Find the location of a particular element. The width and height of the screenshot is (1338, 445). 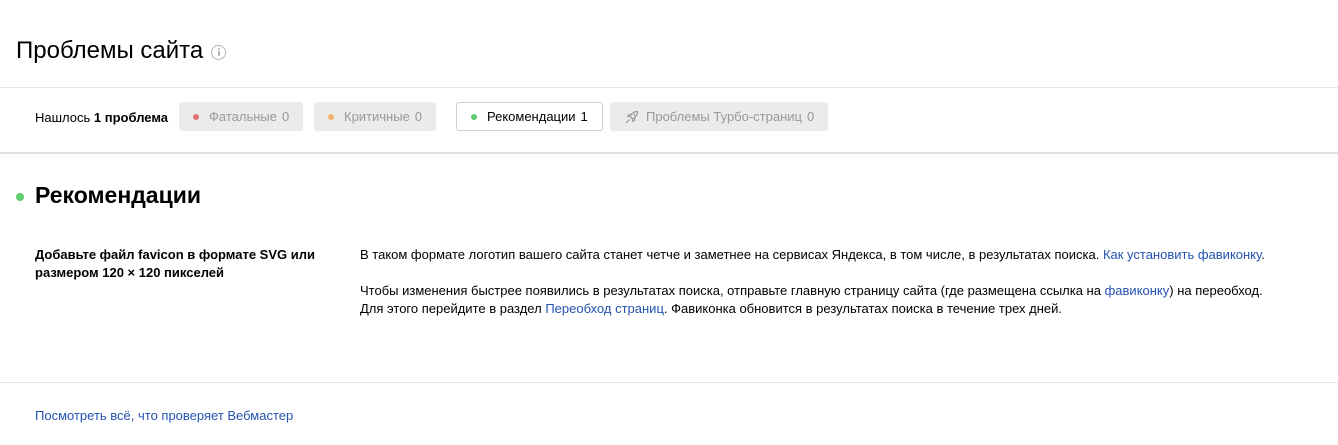

critical-dot-icon is located at coordinates (331, 116).